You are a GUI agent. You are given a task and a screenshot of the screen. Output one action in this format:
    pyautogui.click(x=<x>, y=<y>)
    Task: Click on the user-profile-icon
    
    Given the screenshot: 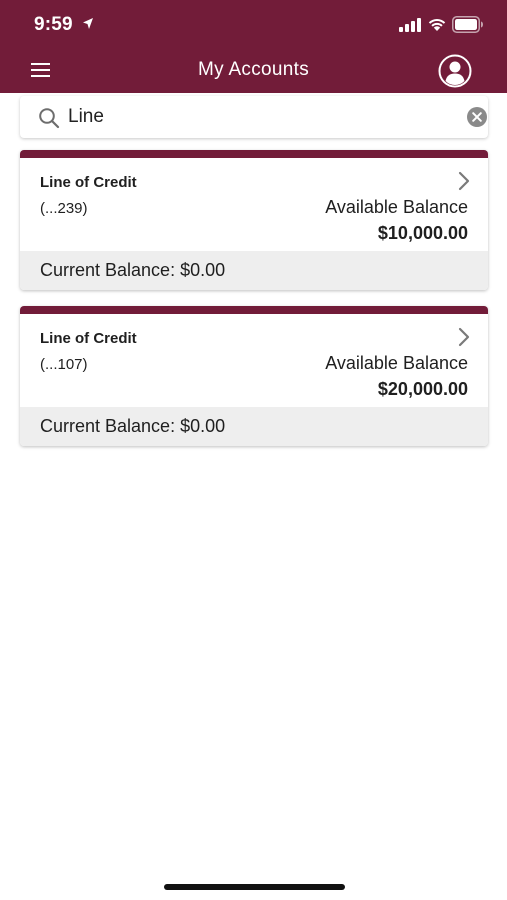 What is the action you would take?
    pyautogui.click(x=455, y=71)
    